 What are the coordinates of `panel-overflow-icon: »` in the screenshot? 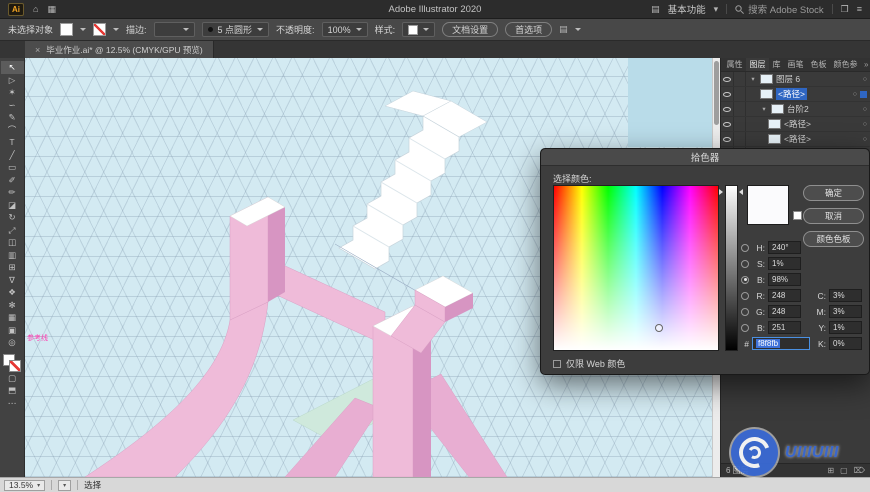 It's located at (865, 64).